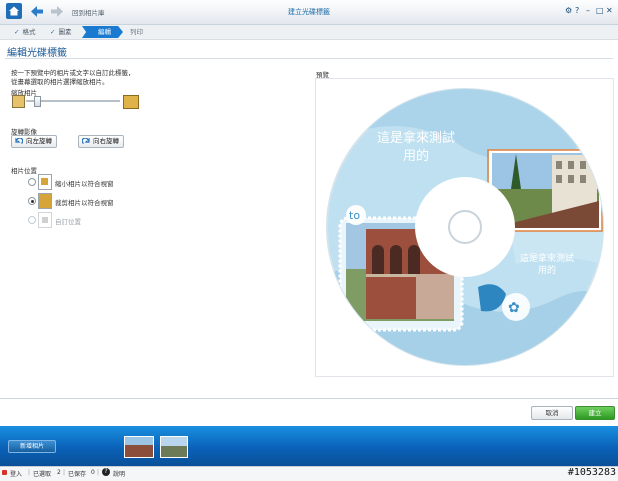  I want to click on zoom-in-image-icon, so click(131, 102).